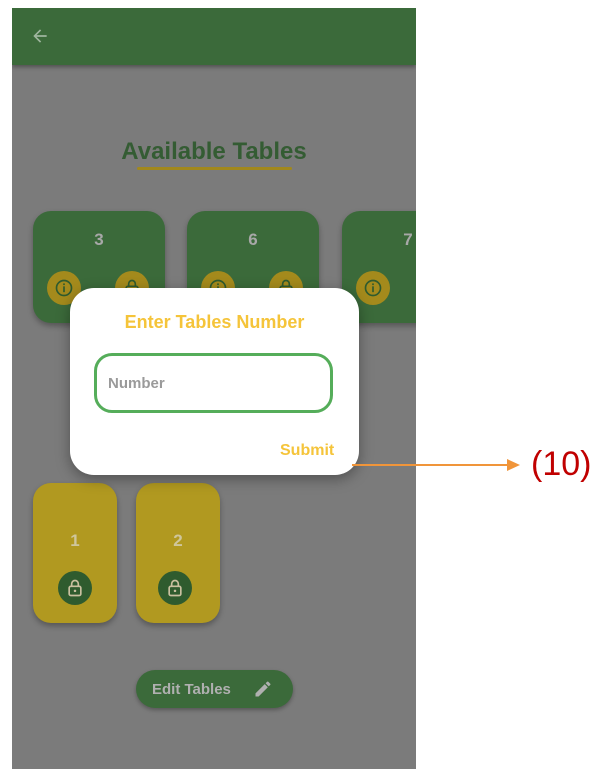 The width and height of the screenshot is (603, 769). What do you see at coordinates (178, 540) in the screenshot?
I see `table-number: 2` at bounding box center [178, 540].